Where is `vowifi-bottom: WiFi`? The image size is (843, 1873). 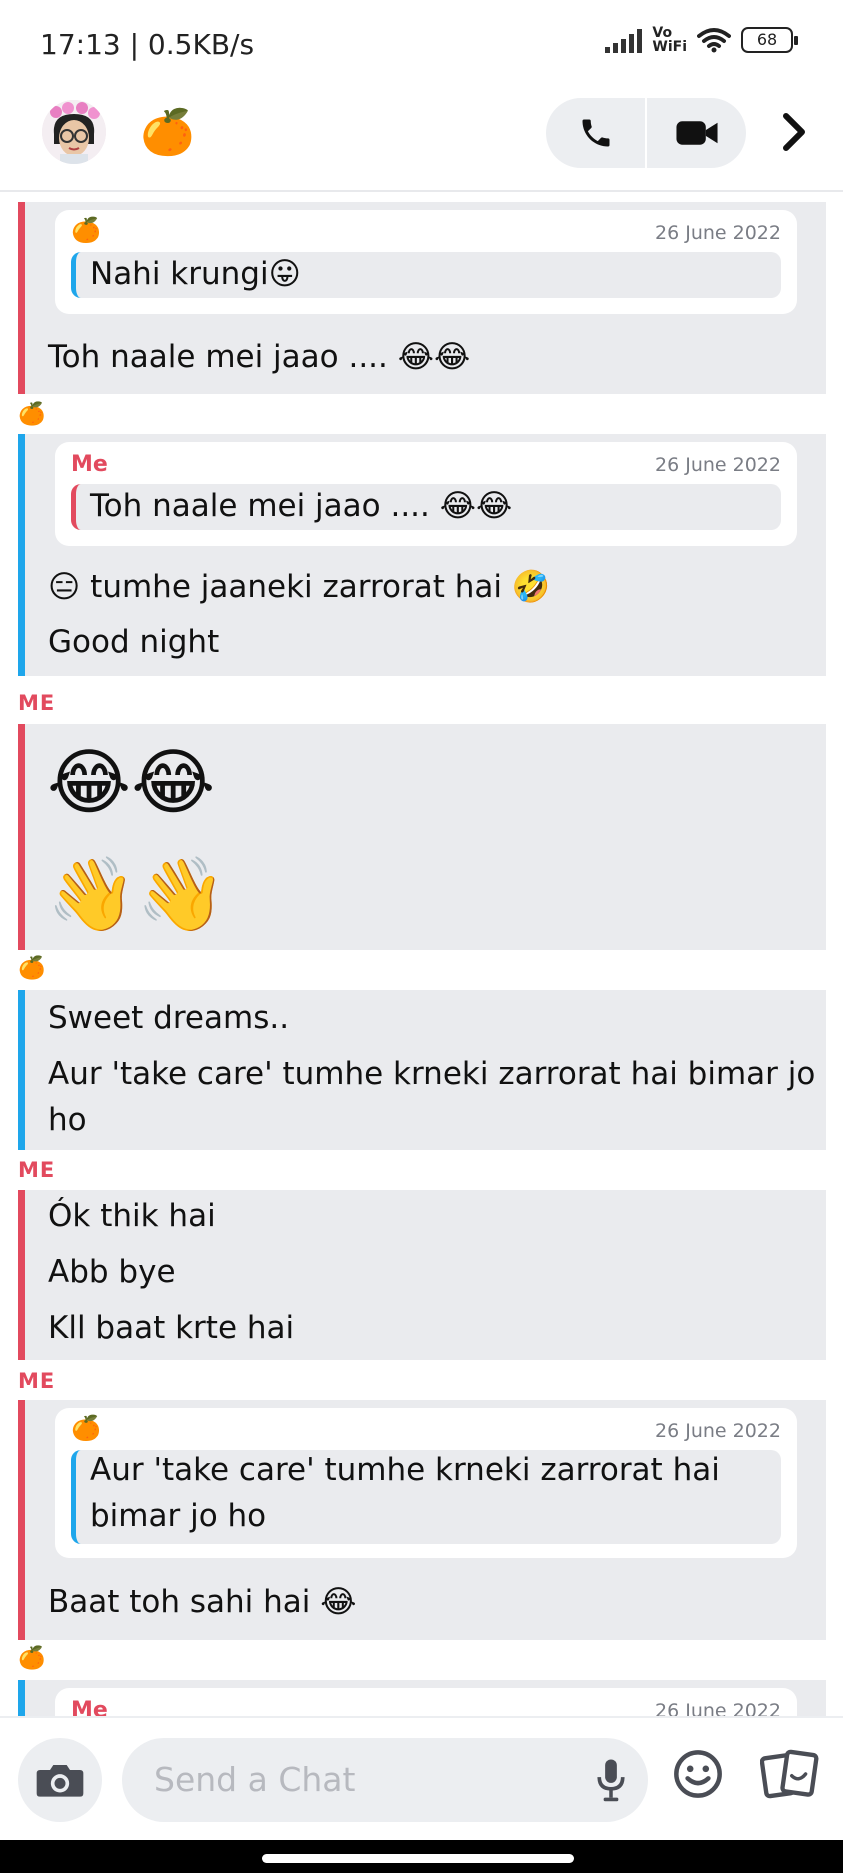
vowifi-bottom: WiFi is located at coordinates (669, 47).